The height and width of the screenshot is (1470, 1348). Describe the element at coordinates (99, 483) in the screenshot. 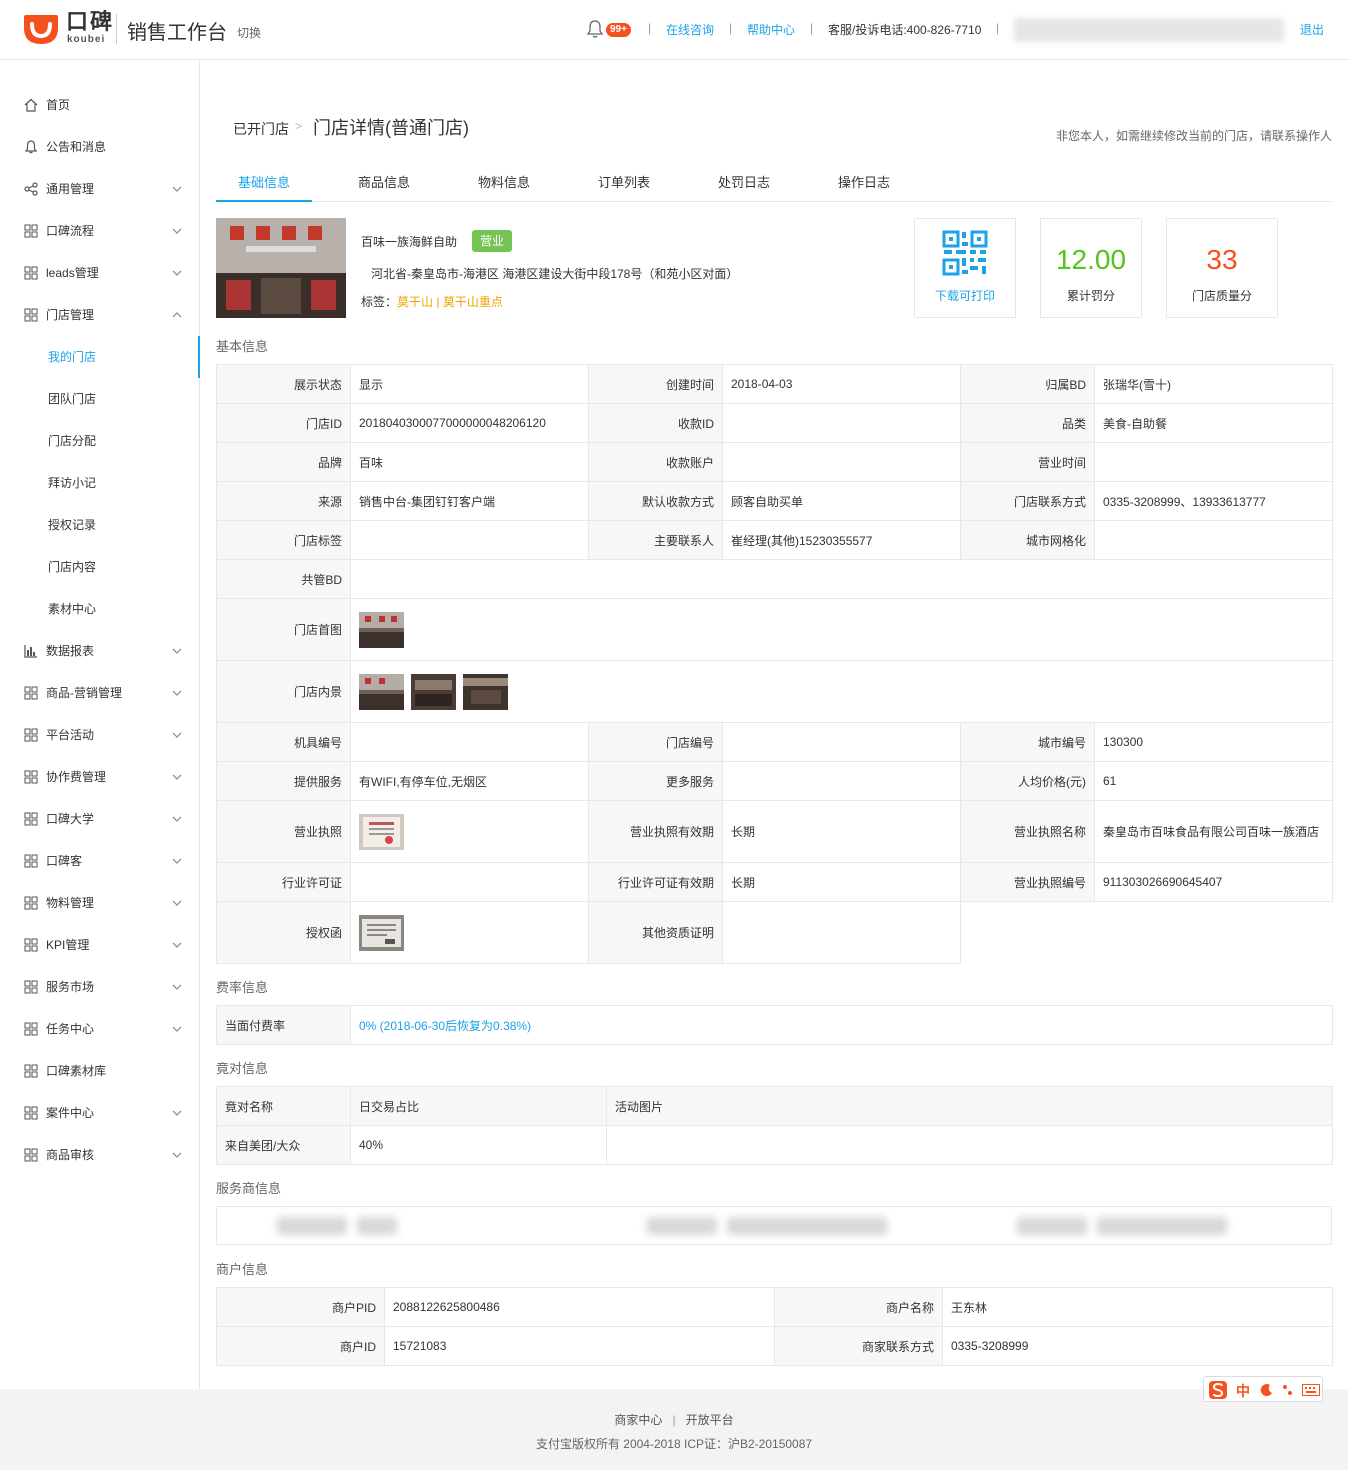

I see `sidebar-subitem-visit-notes: 拜访小记` at that location.